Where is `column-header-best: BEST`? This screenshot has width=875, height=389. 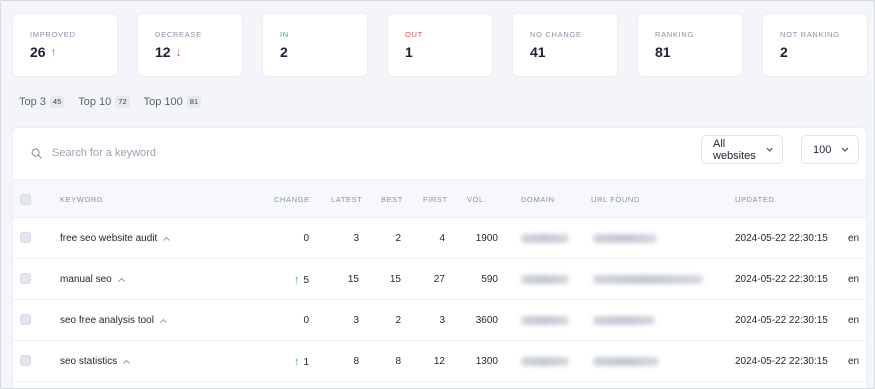
column-header-best: BEST is located at coordinates (392, 199).